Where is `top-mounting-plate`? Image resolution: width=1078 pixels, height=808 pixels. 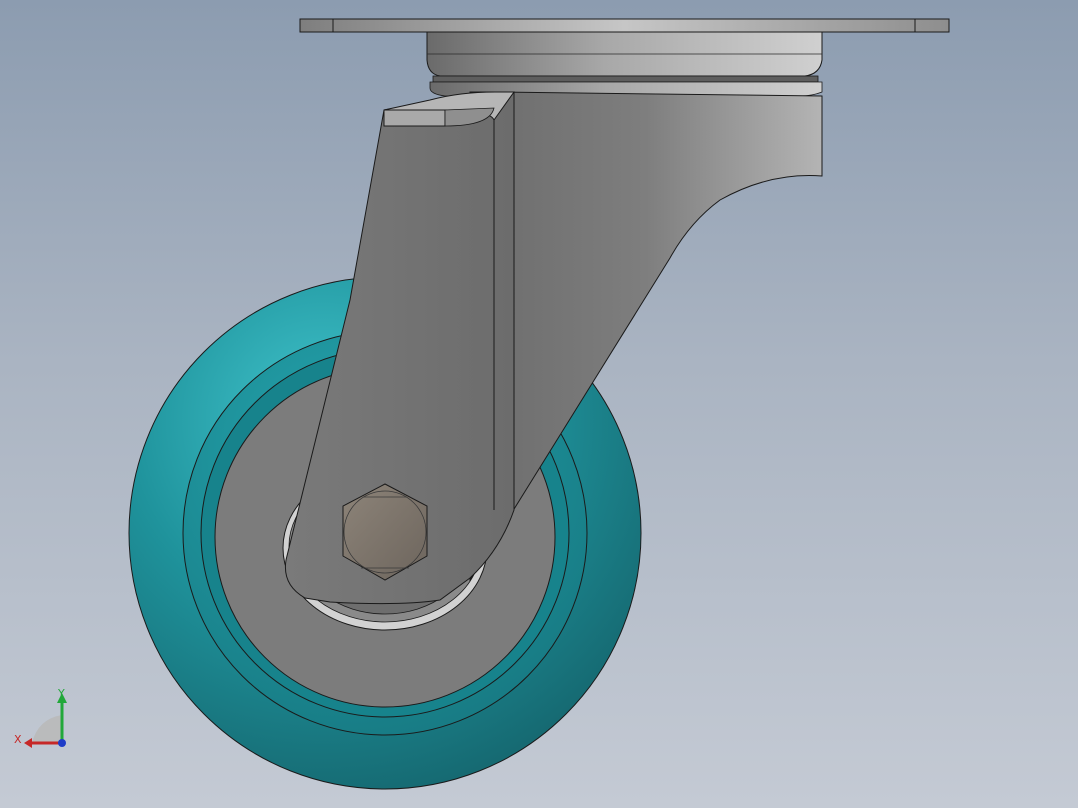 top-mounting-plate is located at coordinates (624, 25).